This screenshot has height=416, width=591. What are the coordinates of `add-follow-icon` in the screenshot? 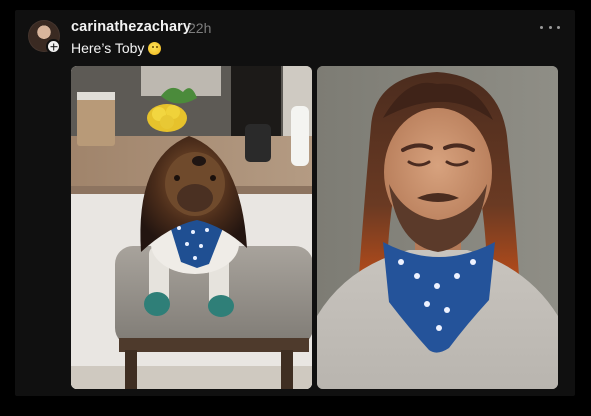 It's located at (53, 46).